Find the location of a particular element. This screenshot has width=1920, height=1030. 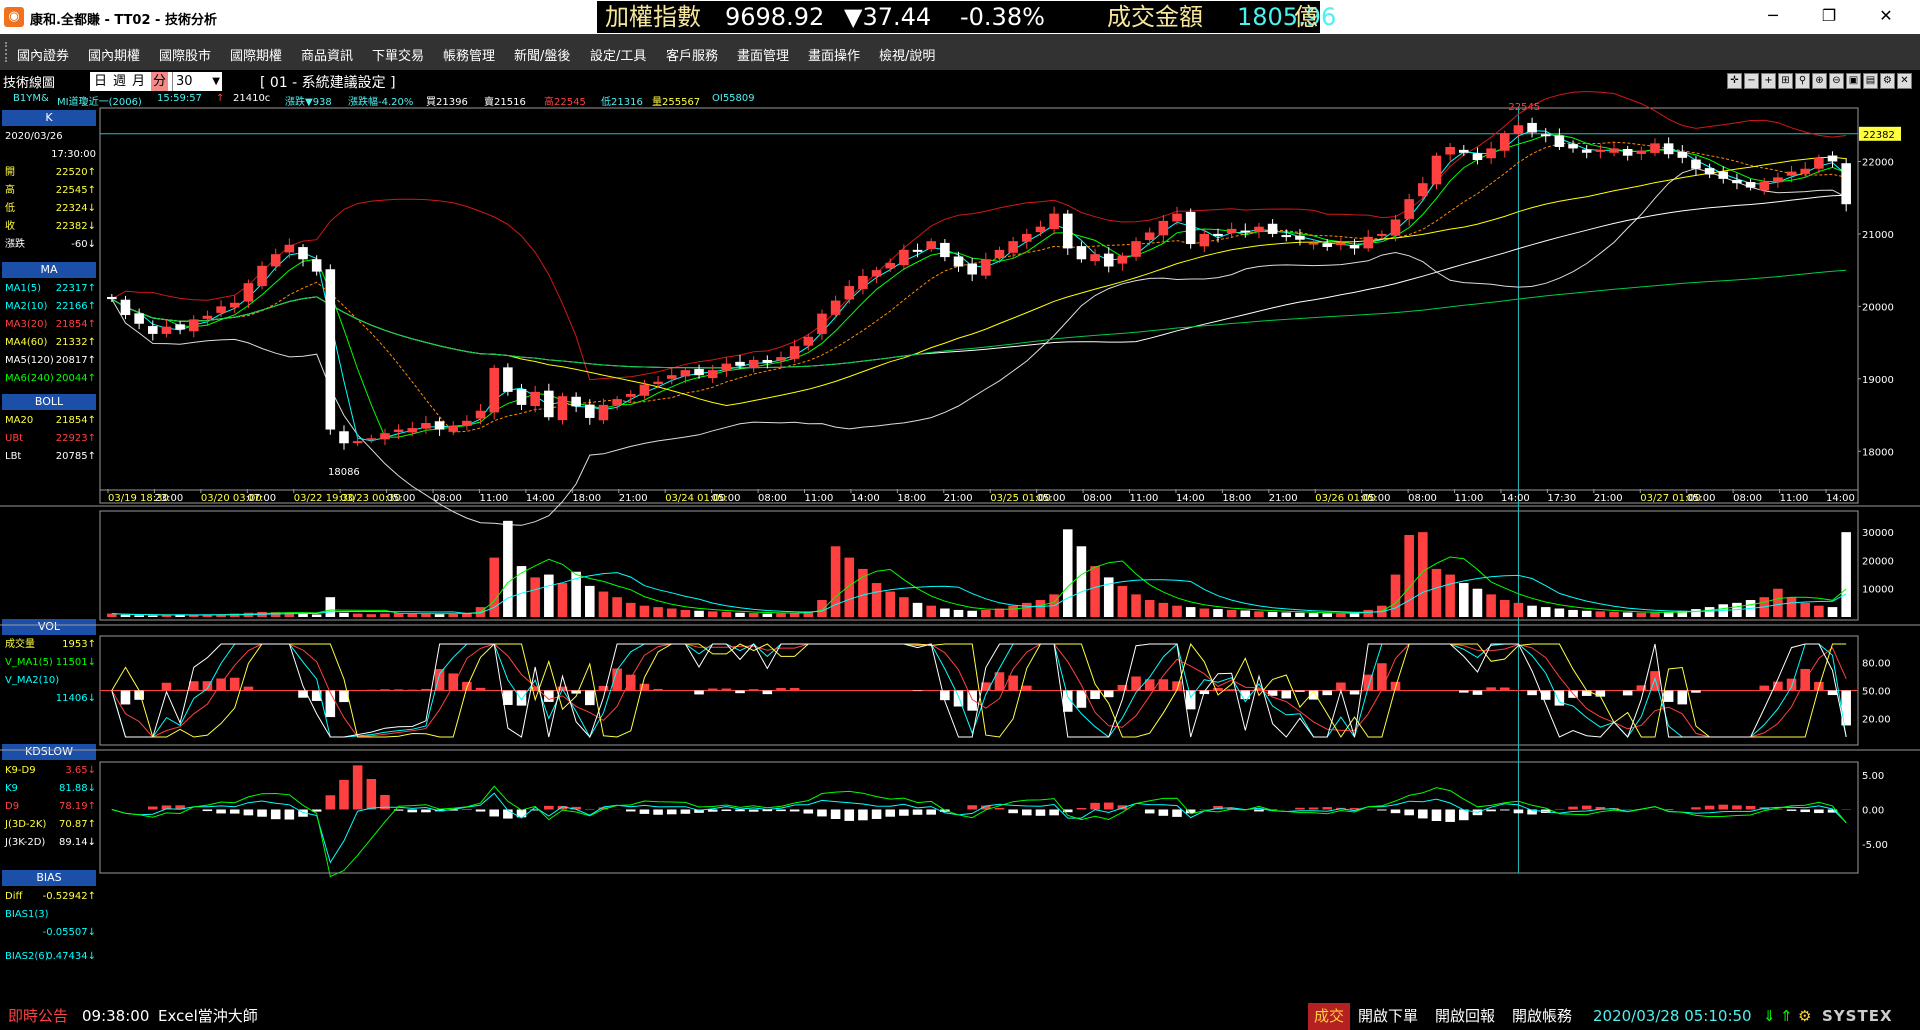

news-label: 即時公告 is located at coordinates (38, 1016).